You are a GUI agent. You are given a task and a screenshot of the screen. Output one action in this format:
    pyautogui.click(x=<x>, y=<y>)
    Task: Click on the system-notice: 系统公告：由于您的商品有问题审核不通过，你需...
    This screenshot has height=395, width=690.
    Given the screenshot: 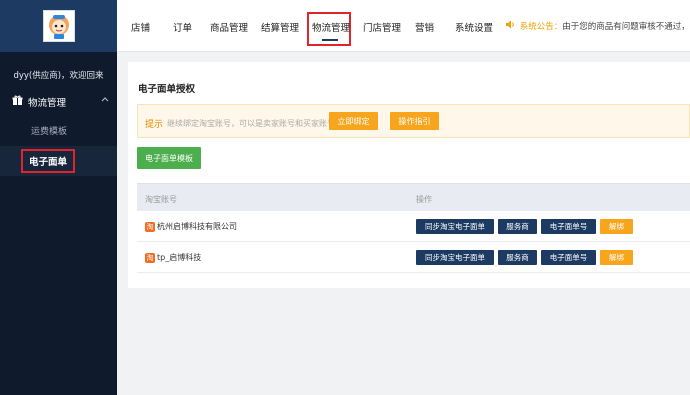 What is the action you would take?
    pyautogui.click(x=597, y=26)
    